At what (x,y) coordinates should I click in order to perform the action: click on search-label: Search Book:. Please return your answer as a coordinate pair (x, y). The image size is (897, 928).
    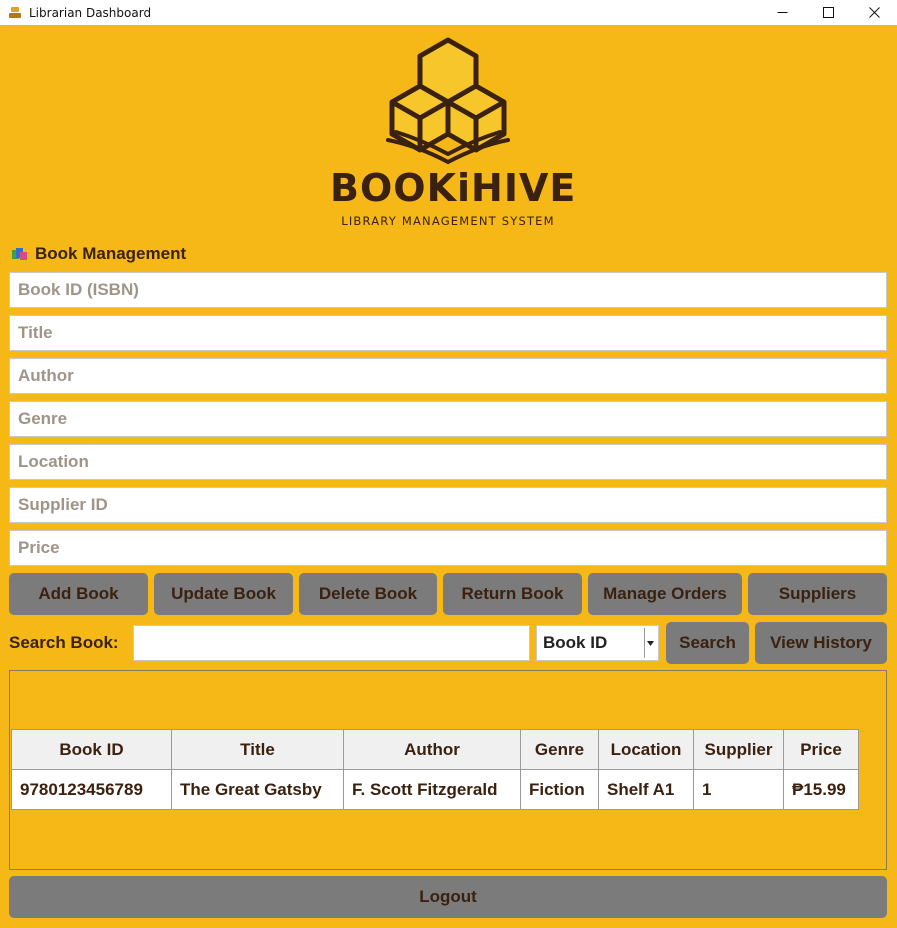
    Looking at the image, I should click on (64, 642).